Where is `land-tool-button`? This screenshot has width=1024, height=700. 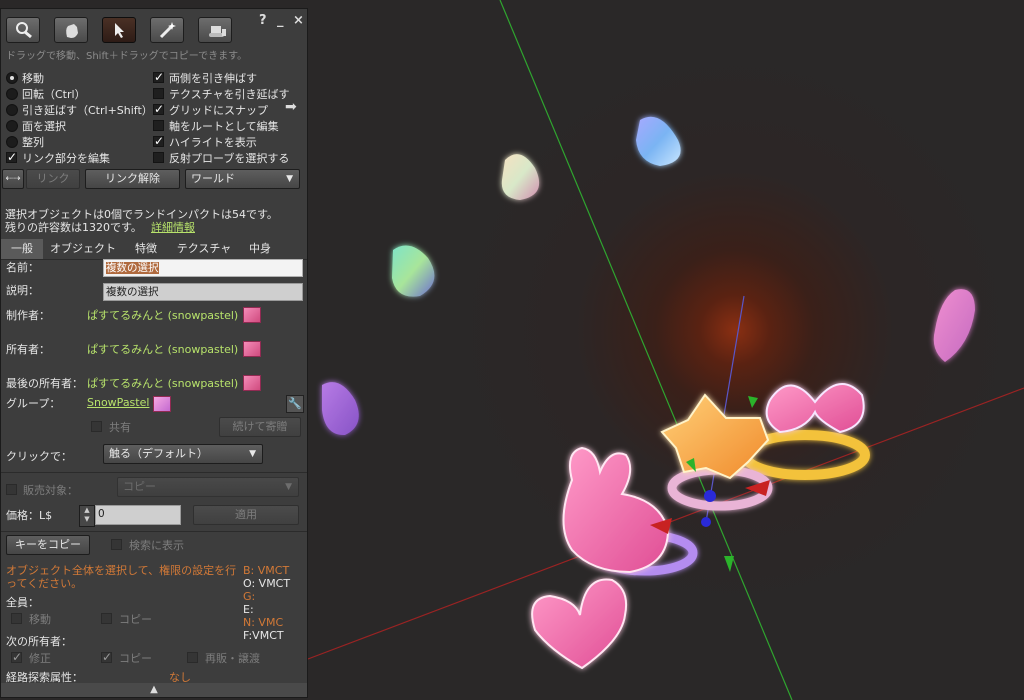
land-tool-button is located at coordinates (215, 30).